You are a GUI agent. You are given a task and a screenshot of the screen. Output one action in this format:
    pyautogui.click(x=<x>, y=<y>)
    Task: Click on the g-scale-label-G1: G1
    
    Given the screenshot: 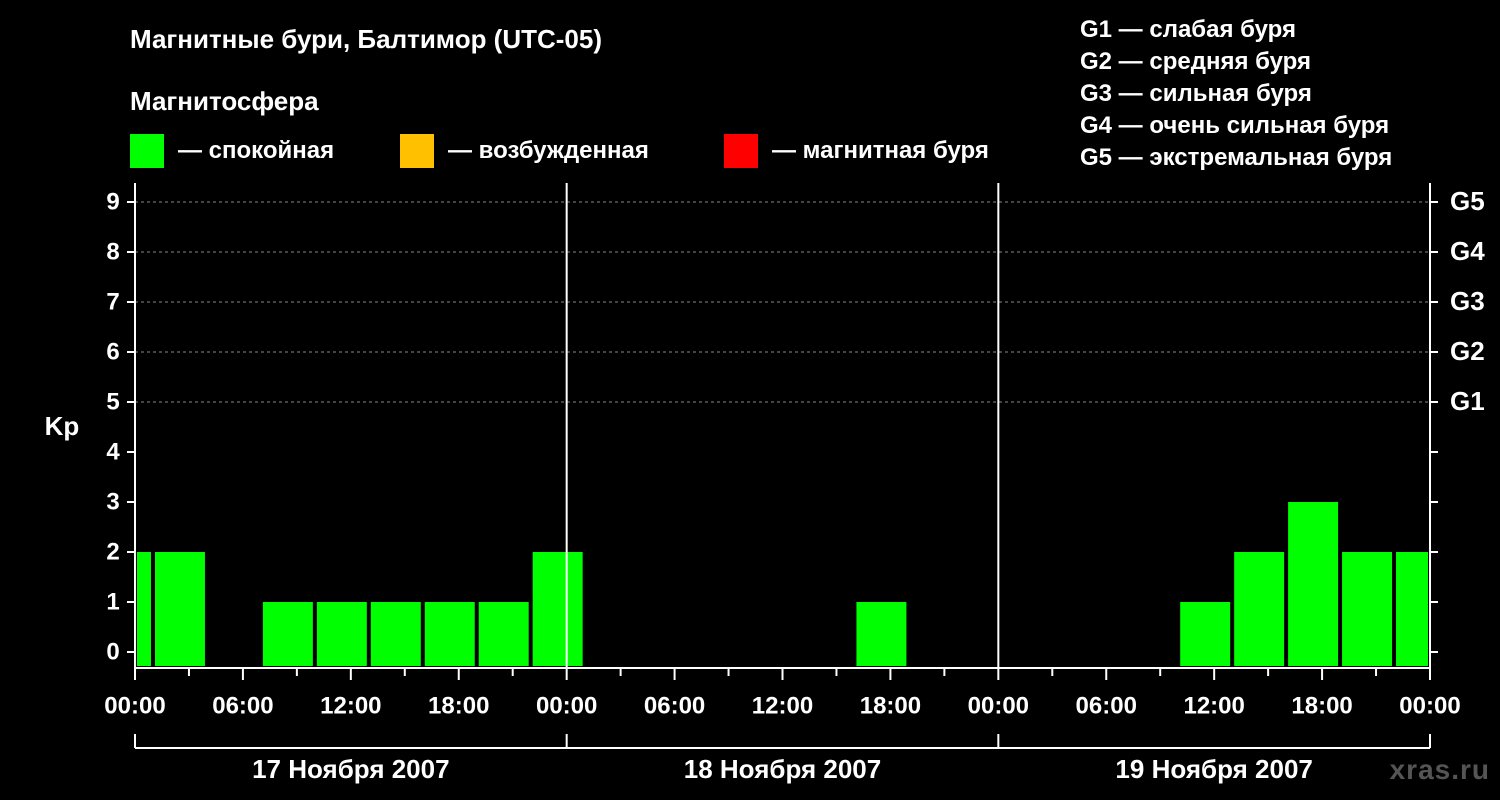 What is the action you would take?
    pyautogui.click(x=1467, y=401)
    